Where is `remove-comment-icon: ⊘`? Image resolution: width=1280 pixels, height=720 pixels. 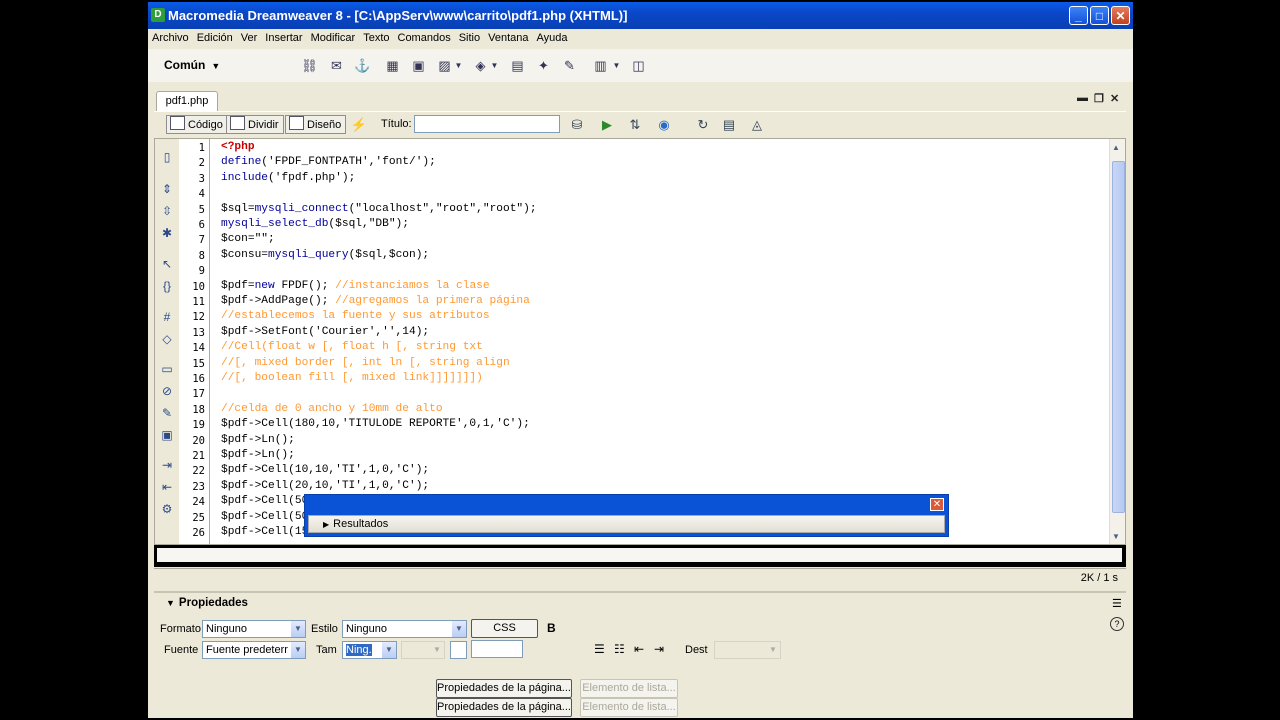 remove-comment-icon: ⊘ is located at coordinates (167, 391).